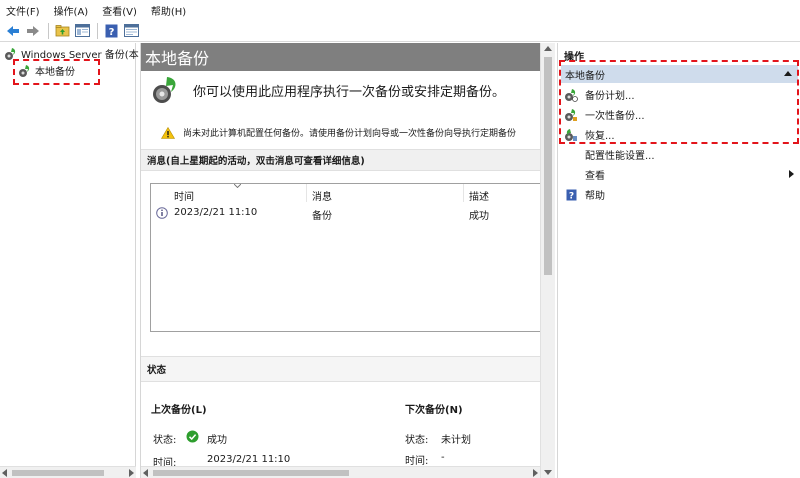  What do you see at coordinates (548, 48) in the screenshot?
I see `scroll-up-arrow-icon` at bounding box center [548, 48].